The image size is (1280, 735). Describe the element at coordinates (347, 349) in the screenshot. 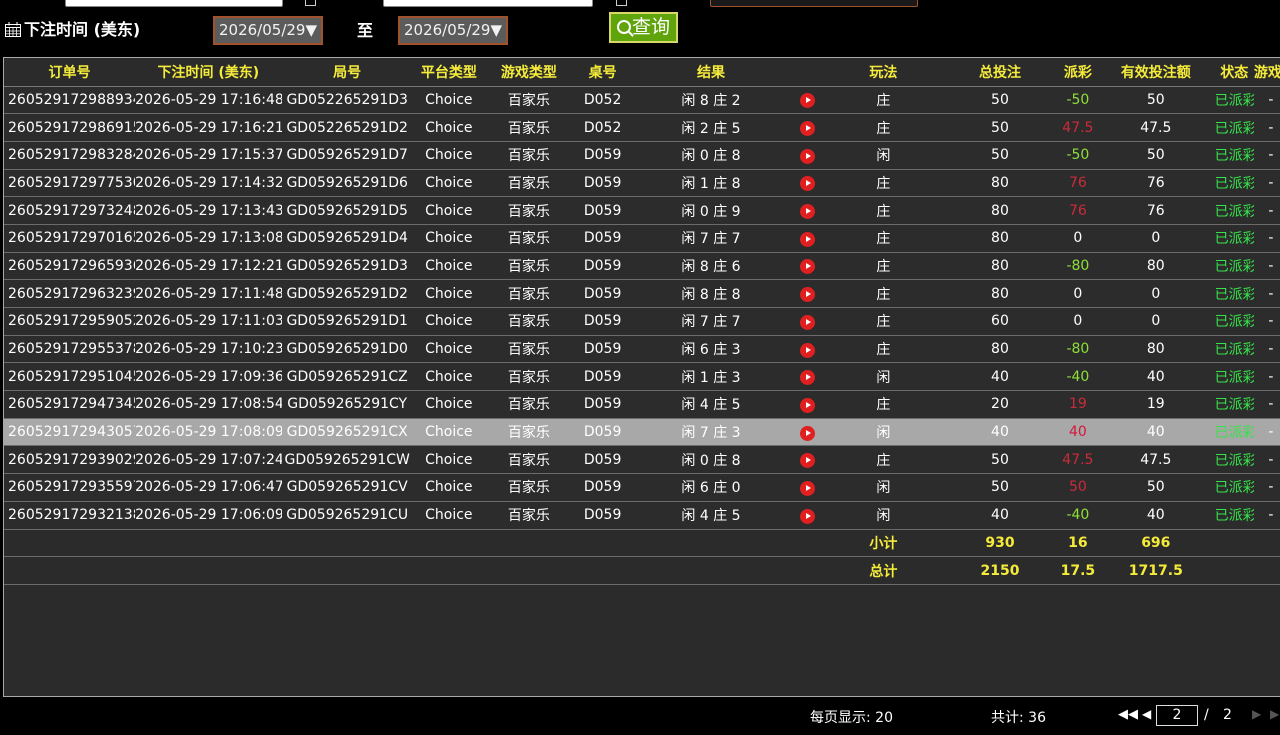

I see `round-no-cell: GD059265291D0` at that location.